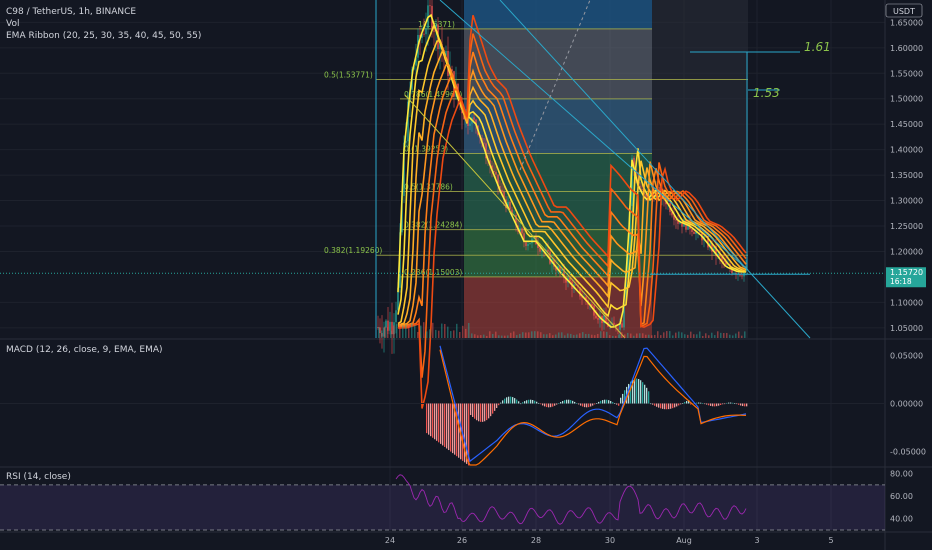 Image resolution: width=932 pixels, height=550 pixels. What do you see at coordinates (901, 474) in the screenshot?
I see `rsi-tick-0: 80.00` at bounding box center [901, 474].